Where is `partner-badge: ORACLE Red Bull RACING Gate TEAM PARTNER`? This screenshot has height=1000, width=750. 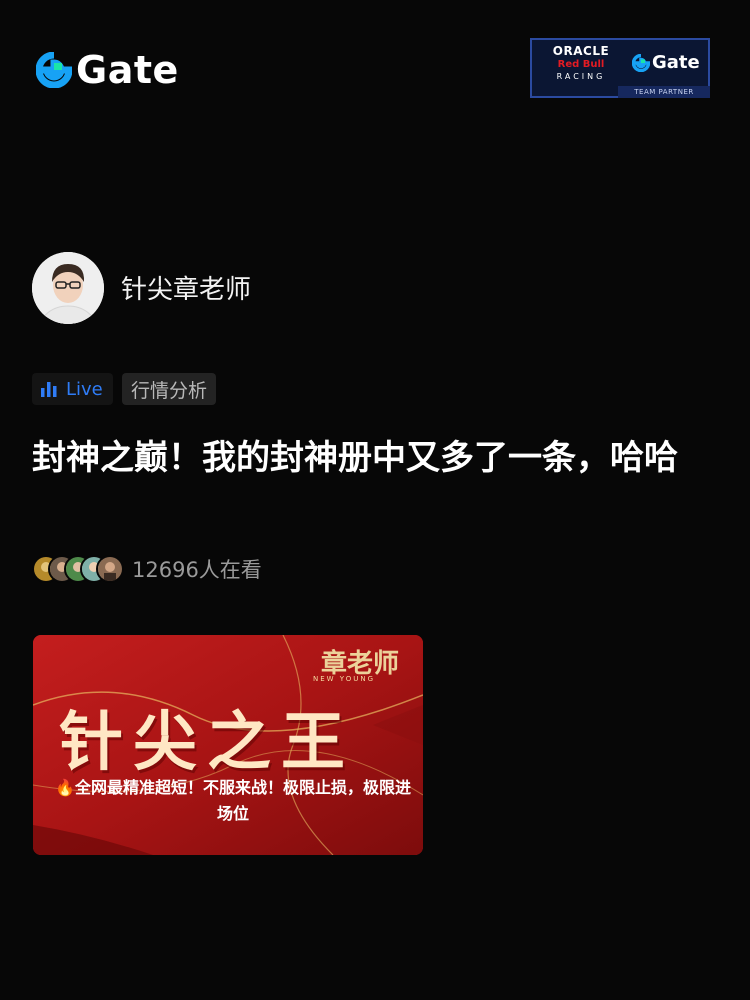 partner-badge: ORACLE Red Bull RACING Gate TEAM PARTNER is located at coordinates (620, 68).